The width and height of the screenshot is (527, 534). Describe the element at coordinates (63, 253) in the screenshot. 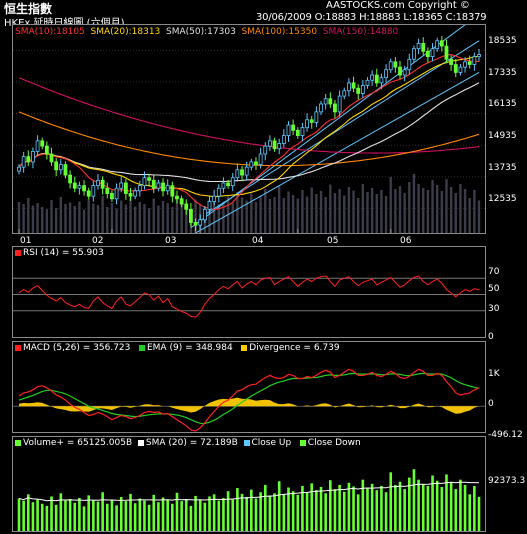

I see `rsi-legend-text: RSI (14) = 55.903` at that location.